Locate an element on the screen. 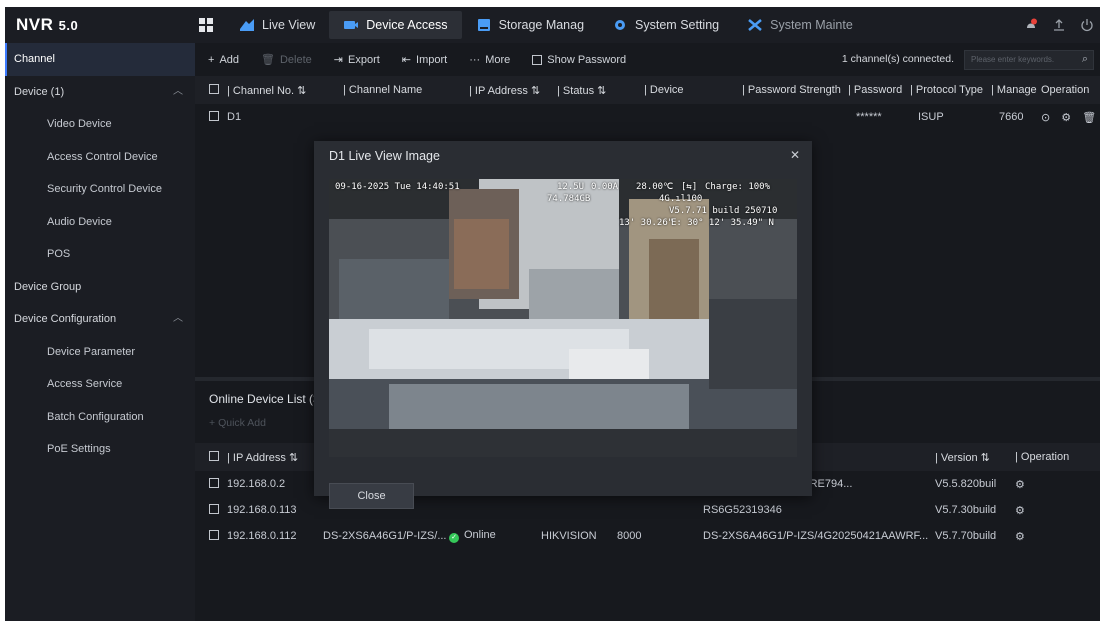  upload-icon is located at coordinates (1059, 25).